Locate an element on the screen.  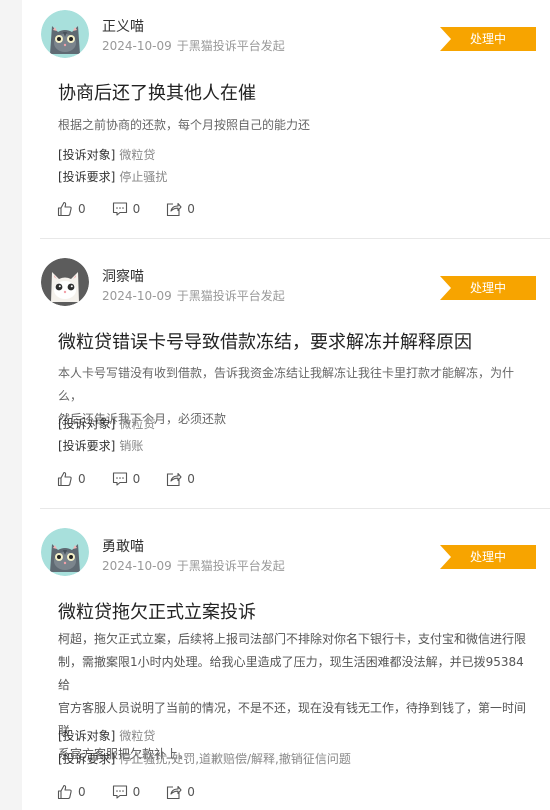
complaint-description: 根据之前协商的还款，每个月按照自己的能力还 is located at coordinates (293, 125).